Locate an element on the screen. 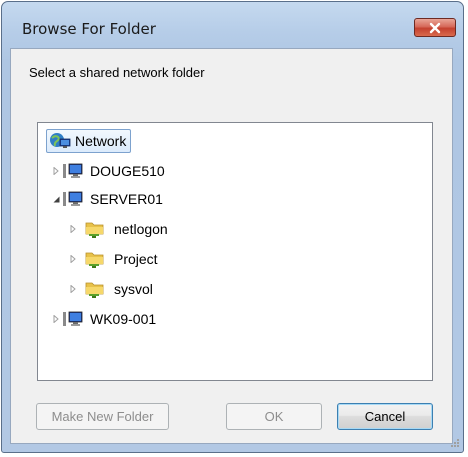  tree-item-label: sysvol is located at coordinates (133, 289).